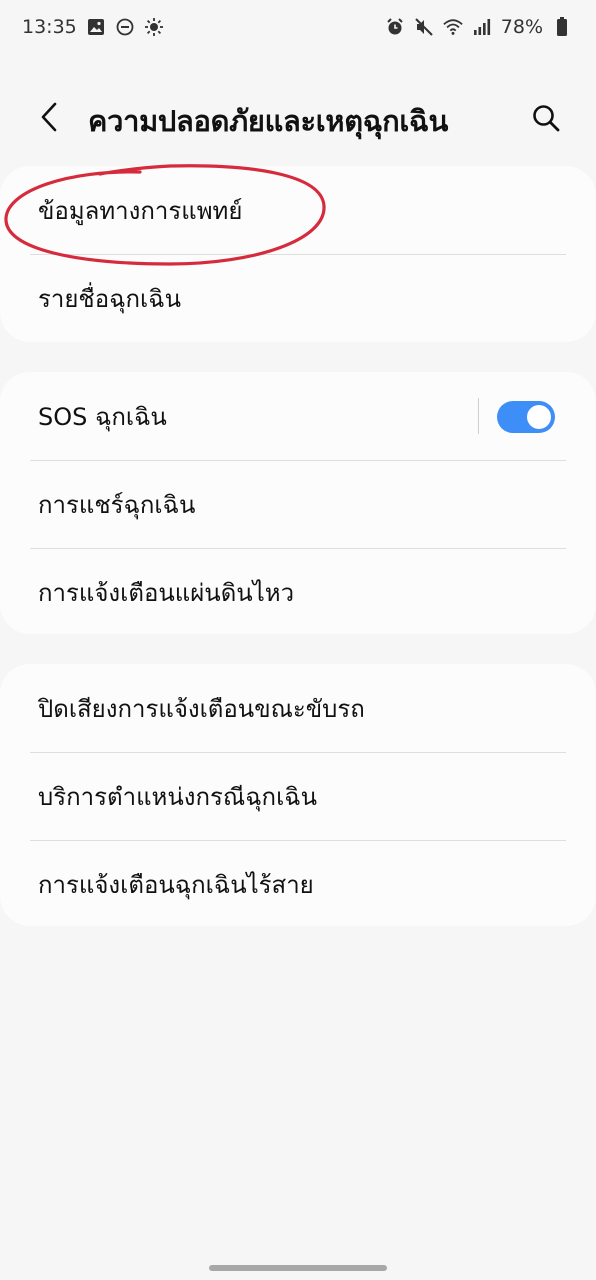 This screenshot has width=596, height=1280. I want to click on battery-icon, so click(562, 27).